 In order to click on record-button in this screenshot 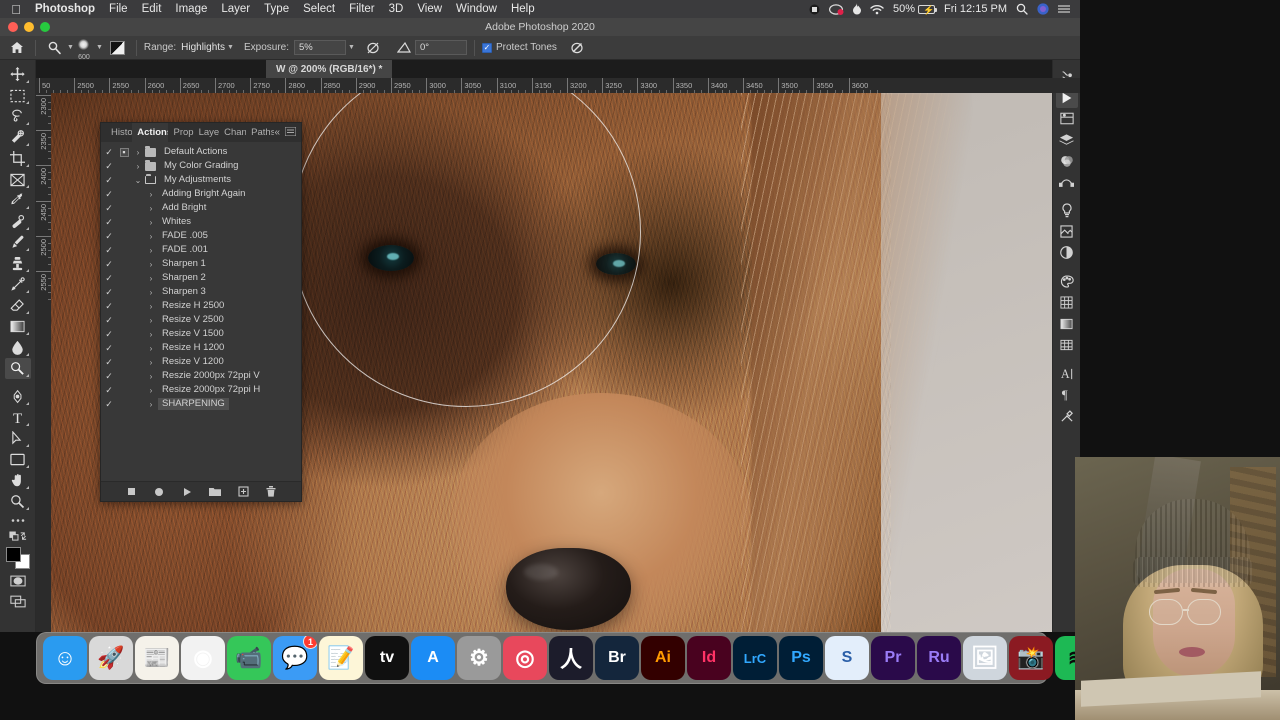, I will do `click(159, 492)`.